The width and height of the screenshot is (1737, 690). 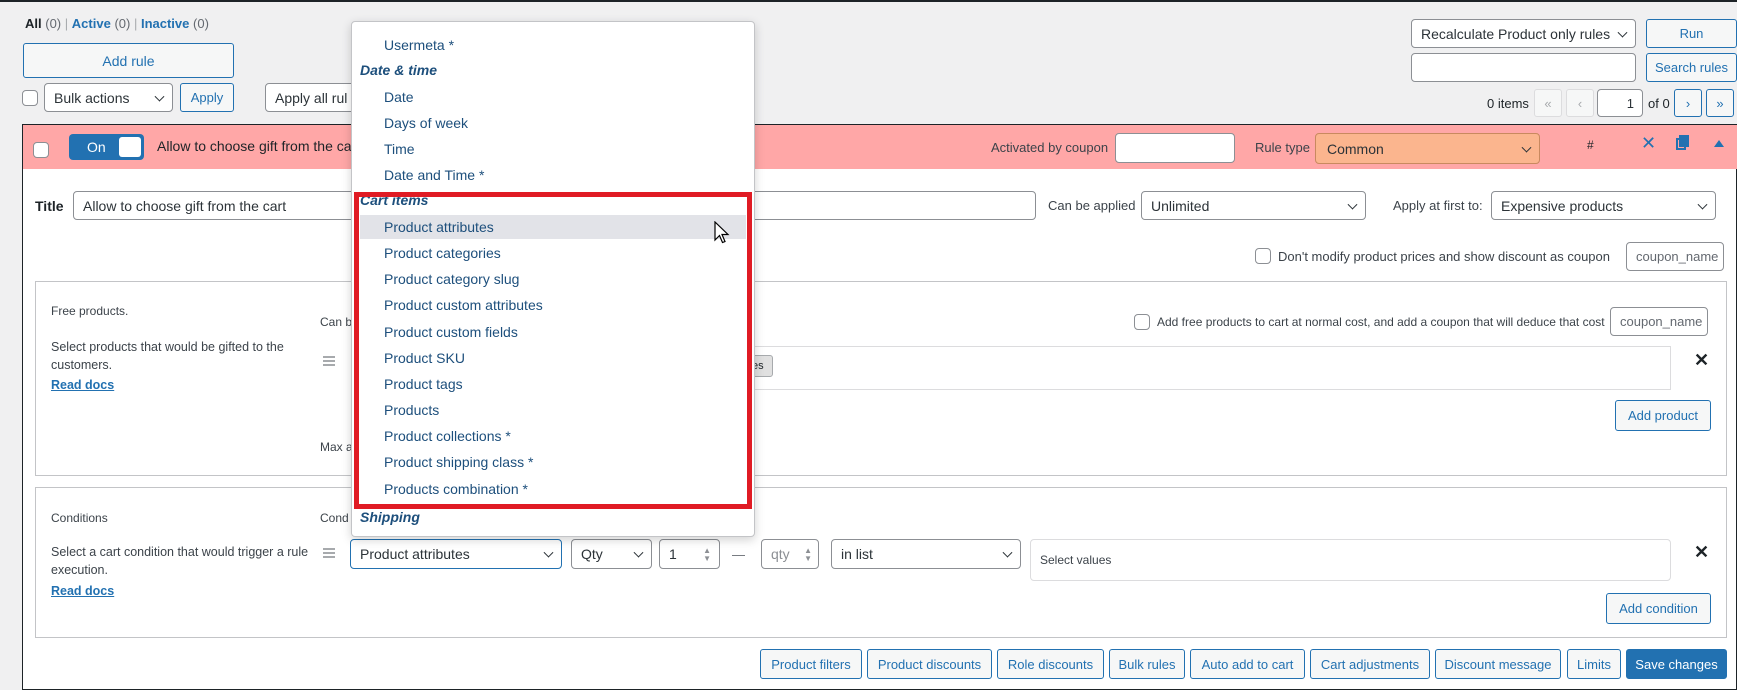 What do you see at coordinates (41, 150) in the screenshot?
I see `rule-select-checkbox` at bounding box center [41, 150].